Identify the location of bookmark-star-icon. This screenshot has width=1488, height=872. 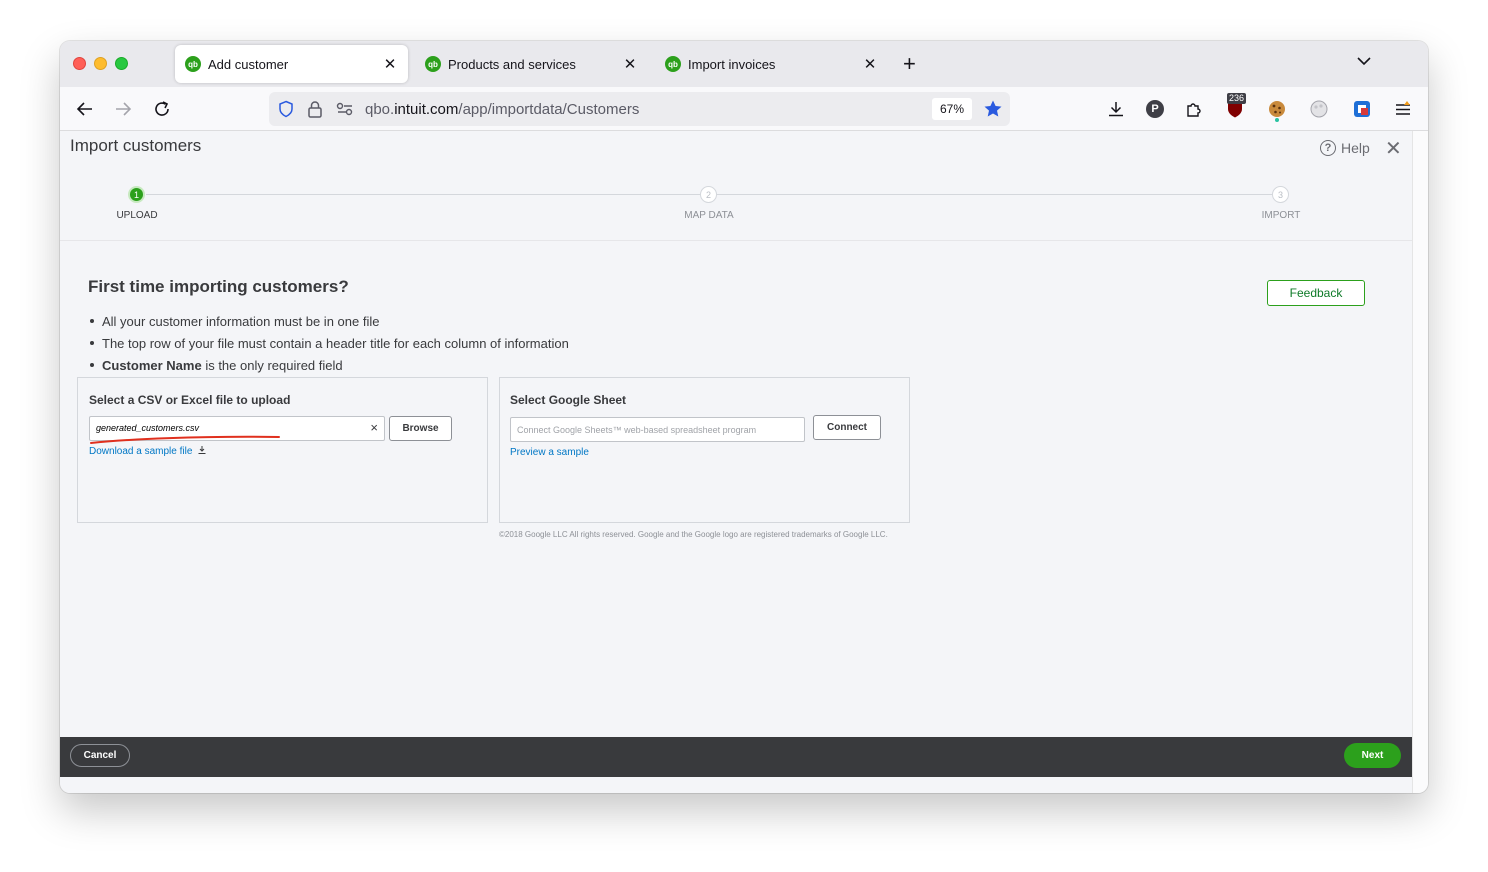
(993, 111).